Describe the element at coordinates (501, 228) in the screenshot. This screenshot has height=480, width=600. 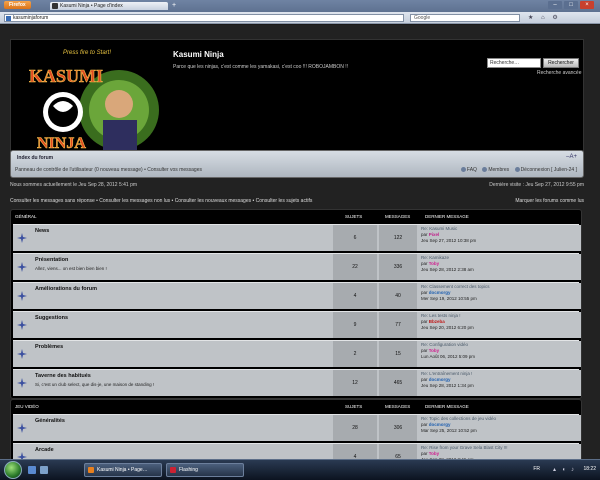
I see `last-post-title-link: Re: Kasumi Music` at that location.